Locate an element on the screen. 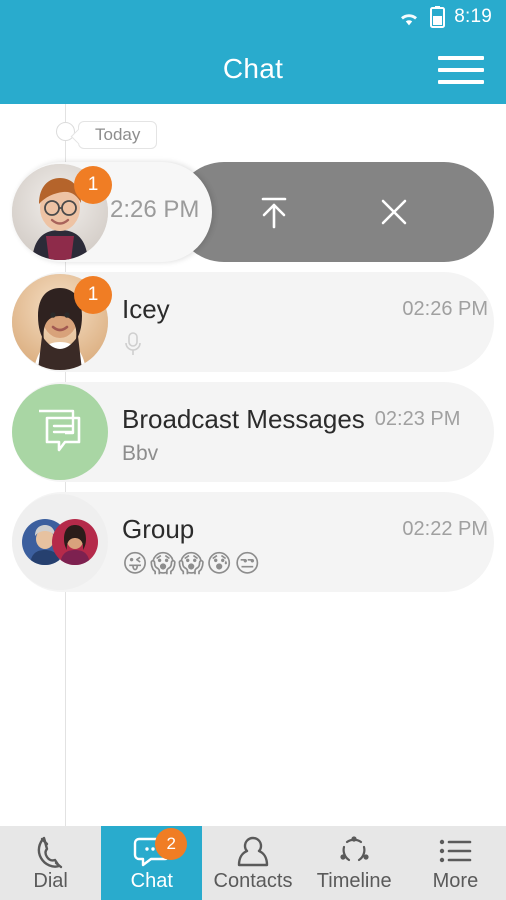 Image resolution: width=506 pixels, height=900 pixels. swipe-action-panel is located at coordinates (334, 212).